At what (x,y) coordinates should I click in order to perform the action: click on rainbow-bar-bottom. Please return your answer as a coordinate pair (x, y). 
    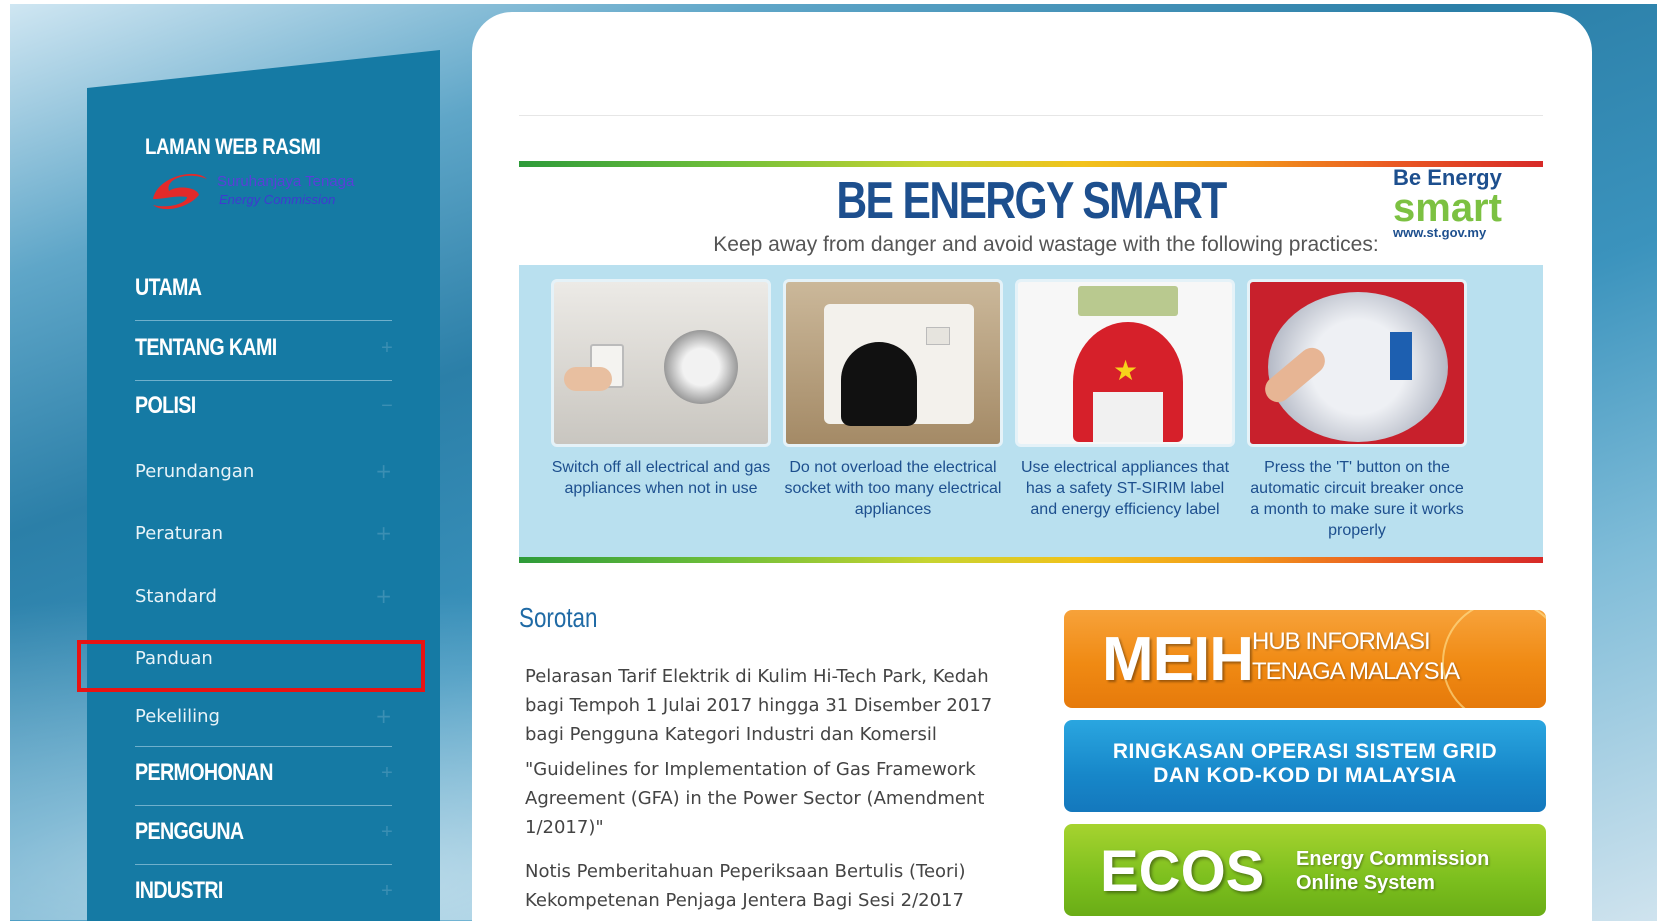
    Looking at the image, I should click on (1031, 560).